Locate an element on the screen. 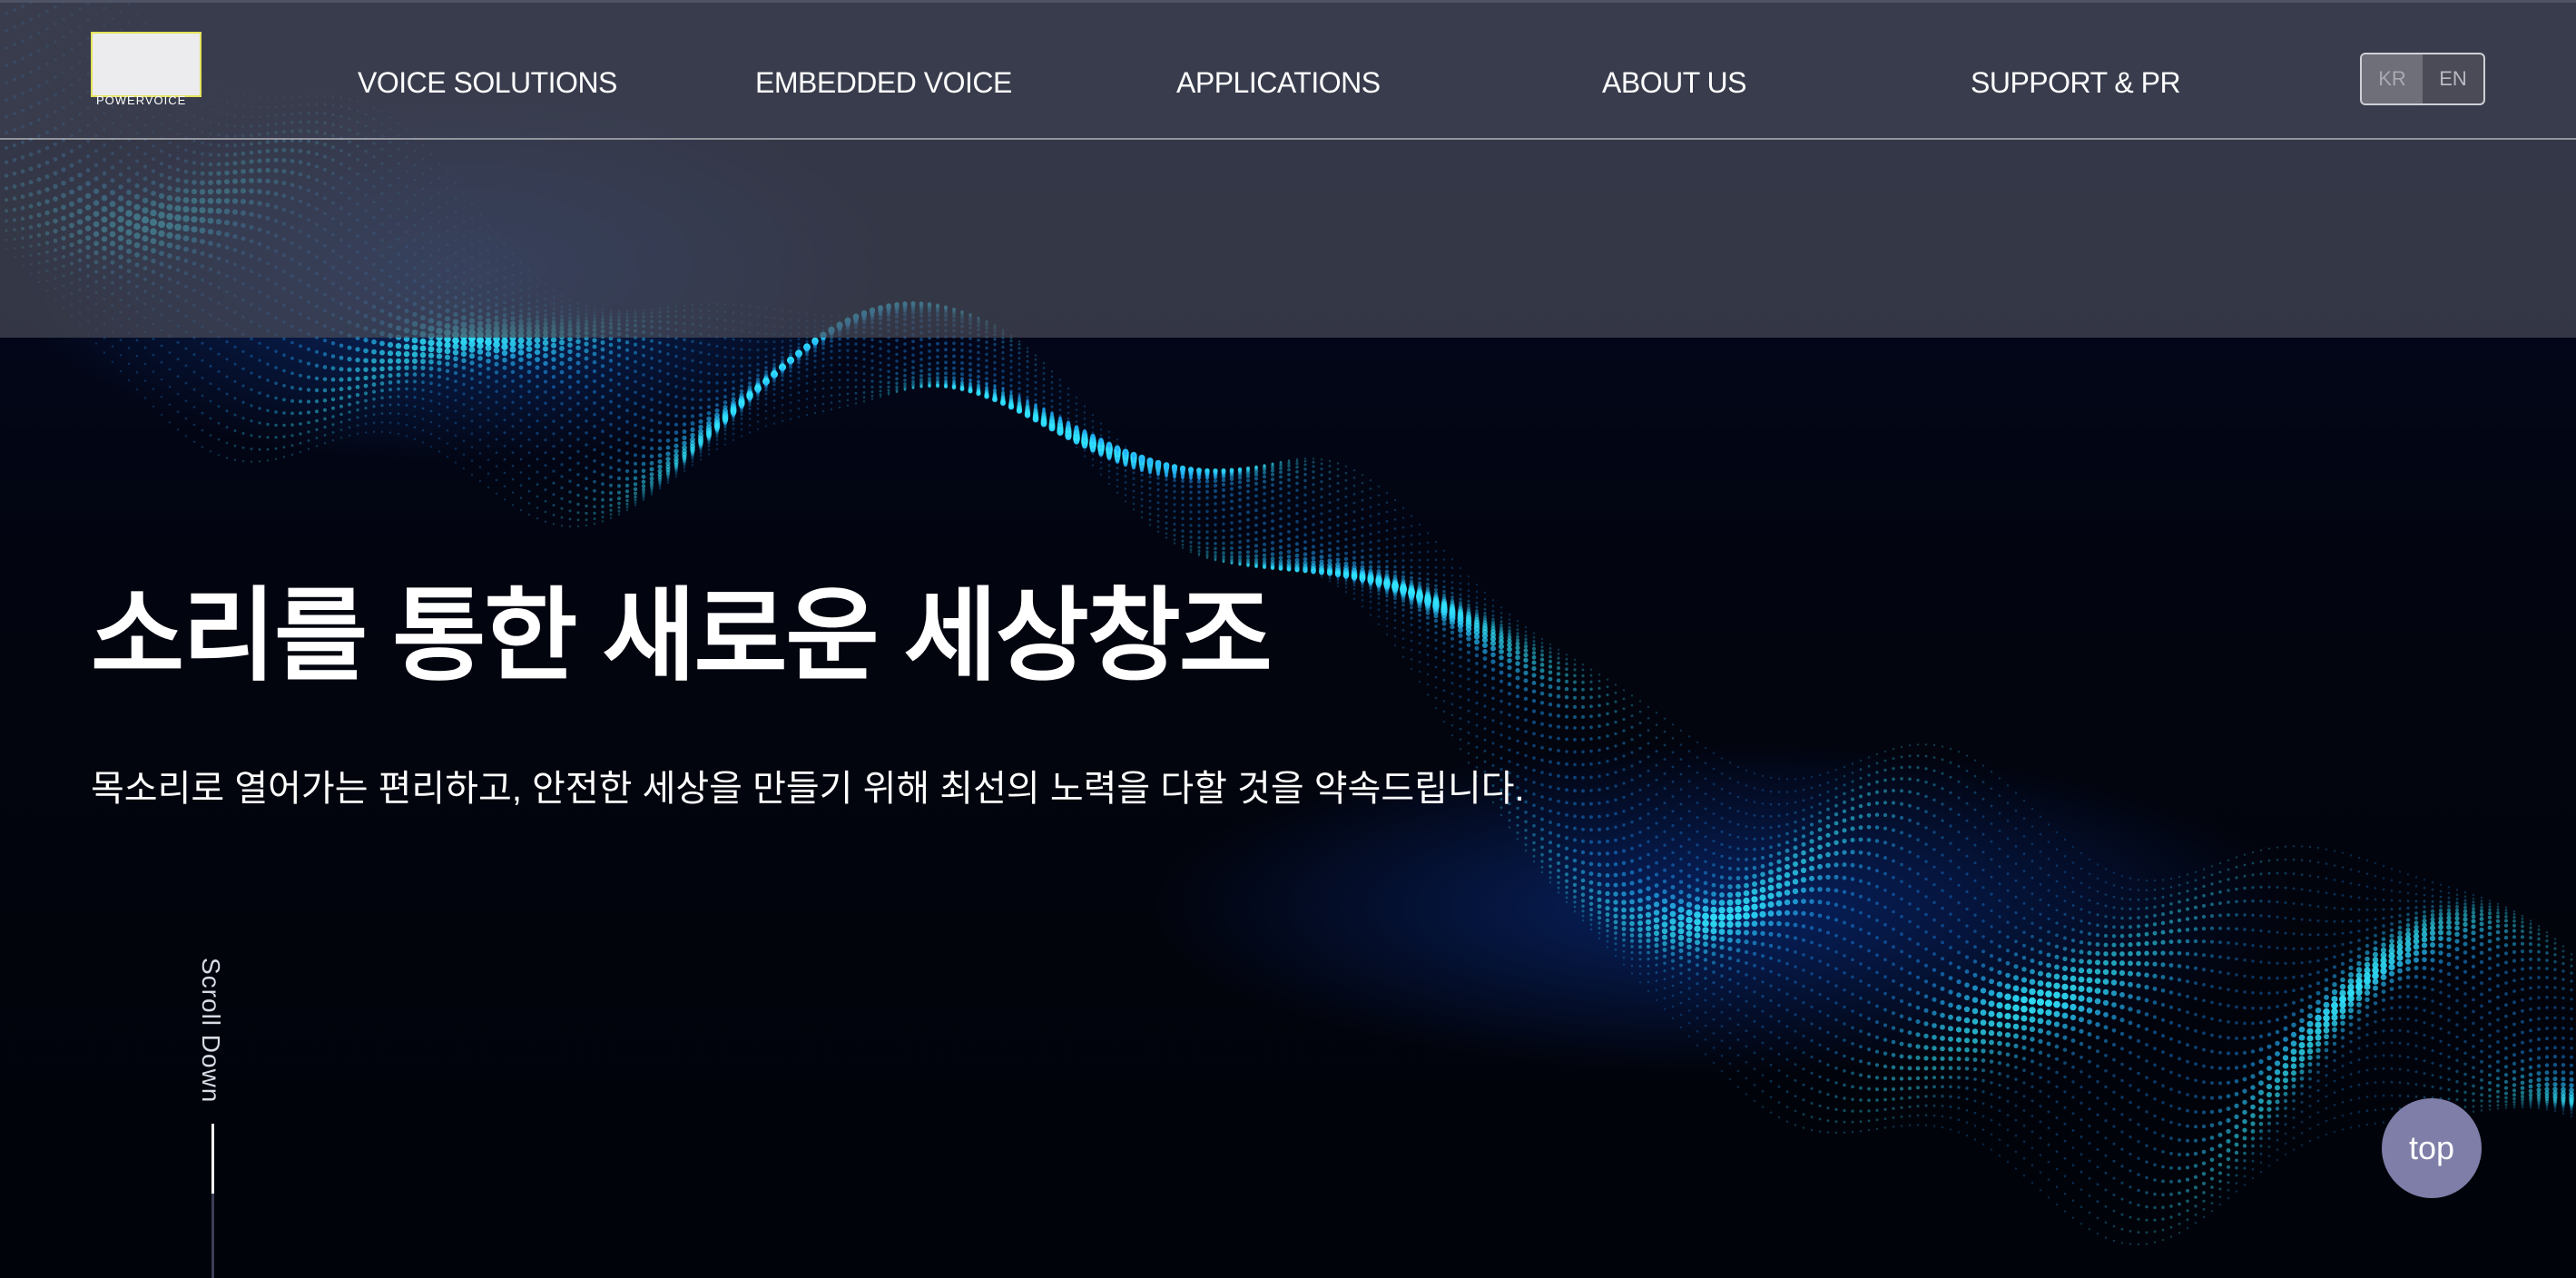  scroll-indicator is located at coordinates (212, 1159).